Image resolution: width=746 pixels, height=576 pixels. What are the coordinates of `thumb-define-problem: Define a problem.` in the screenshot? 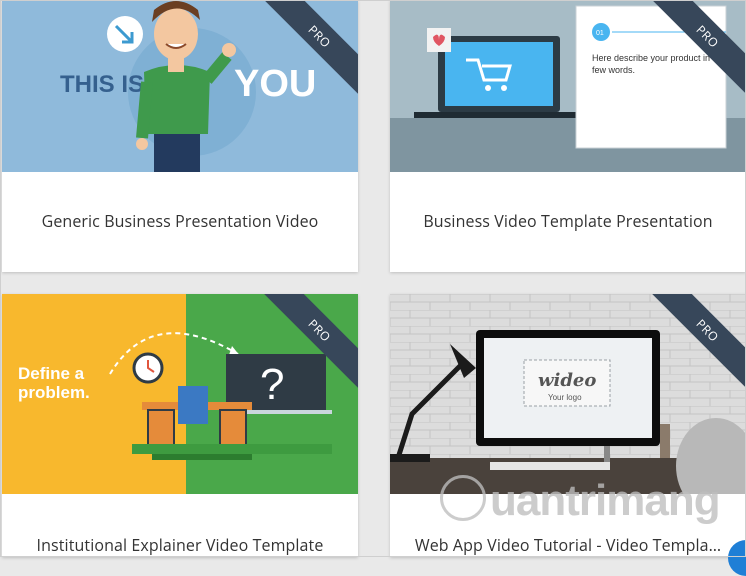 It's located at (54, 383).